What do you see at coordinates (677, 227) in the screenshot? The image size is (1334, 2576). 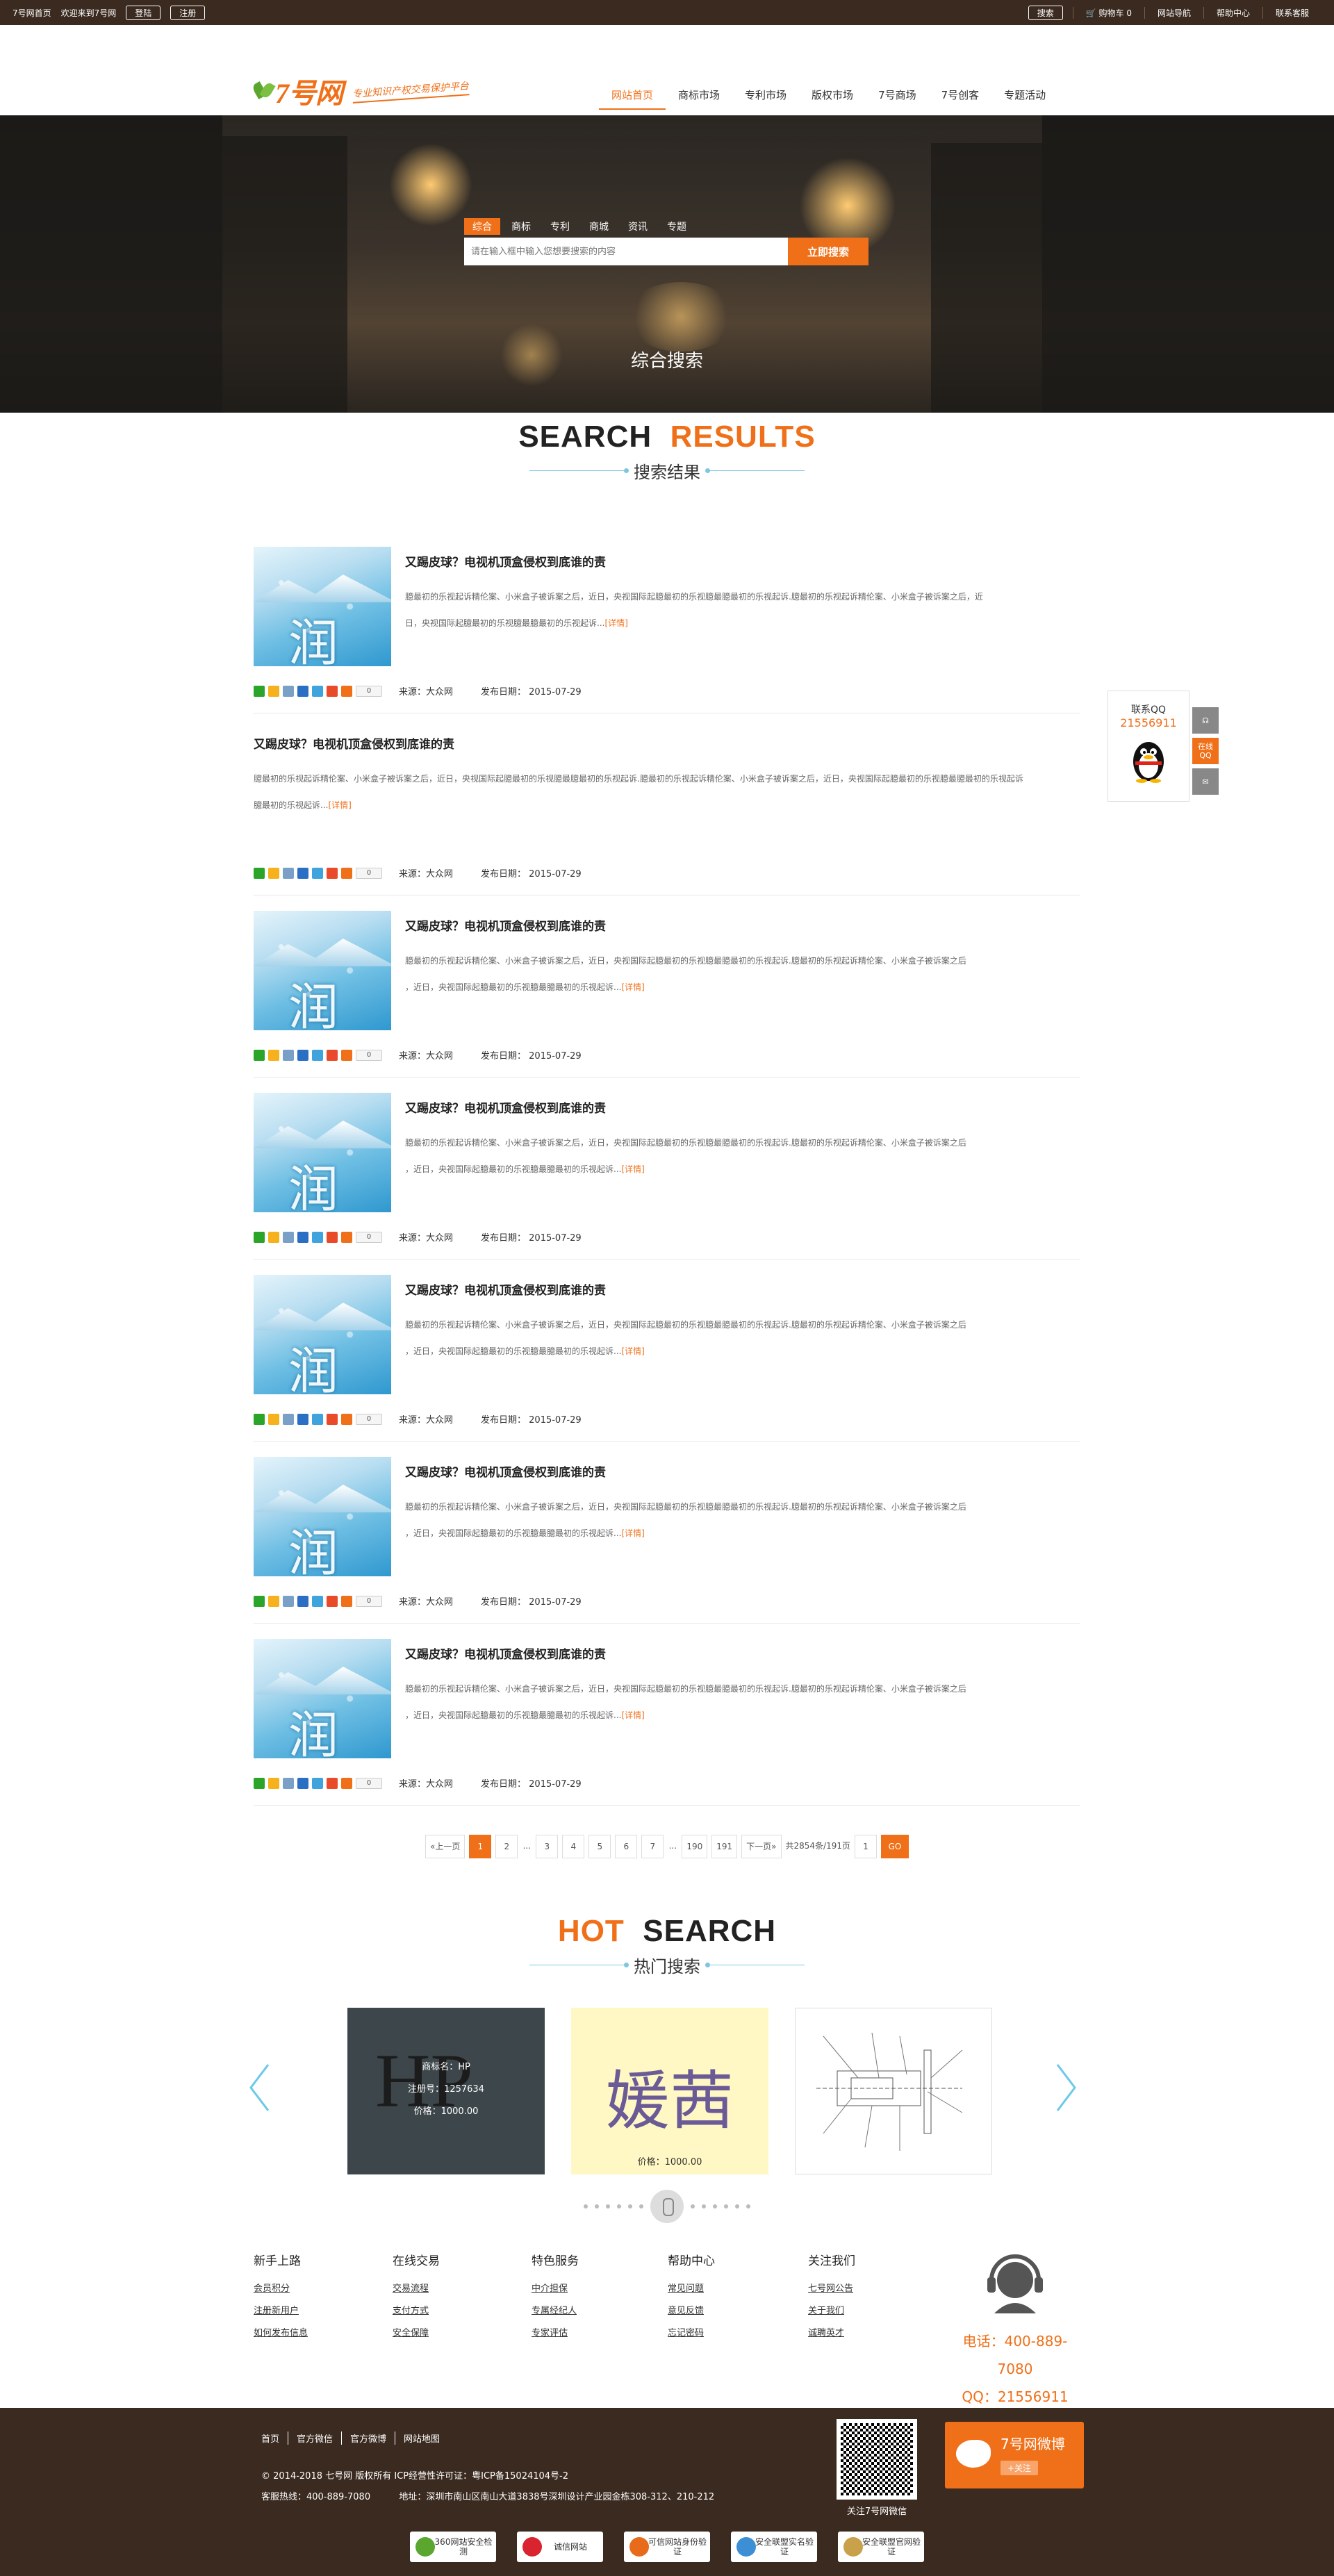 I see `search-tab-topic: 专题` at bounding box center [677, 227].